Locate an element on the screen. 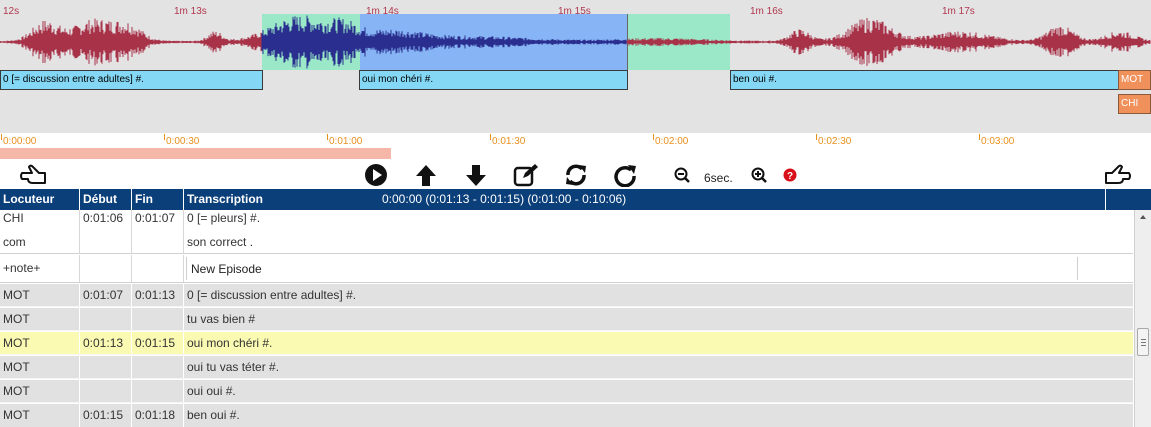 This screenshot has width=1151, height=427. table-row-selected: MOT 0:01:13 0:01:15 oui mon chéri #. is located at coordinates (566, 343).